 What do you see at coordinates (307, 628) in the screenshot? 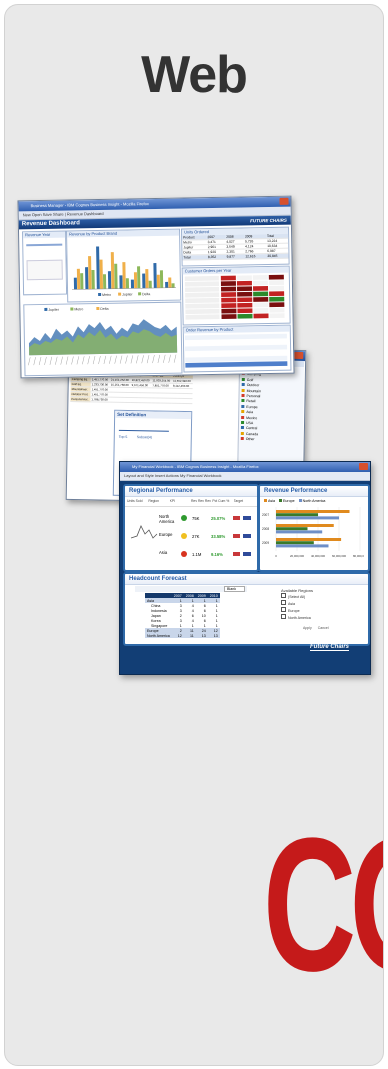
I see `apply-button: Apply` at bounding box center [307, 628].